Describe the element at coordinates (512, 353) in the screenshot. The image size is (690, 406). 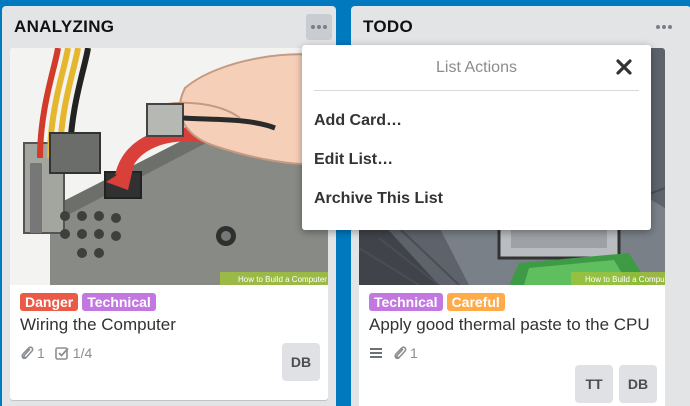
I see `card-badges: 1` at that location.